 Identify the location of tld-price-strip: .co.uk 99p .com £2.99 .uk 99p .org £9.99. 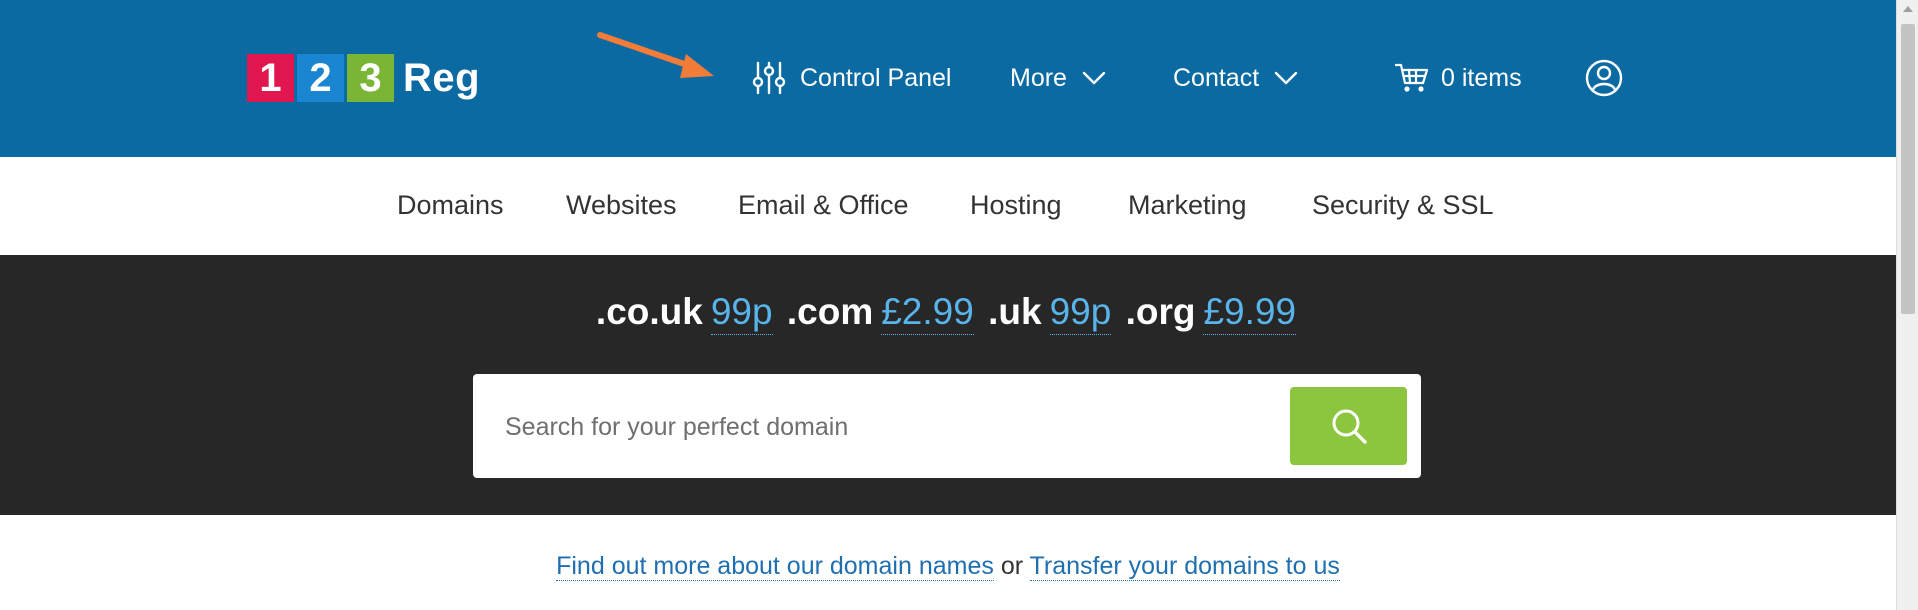
(948, 313).